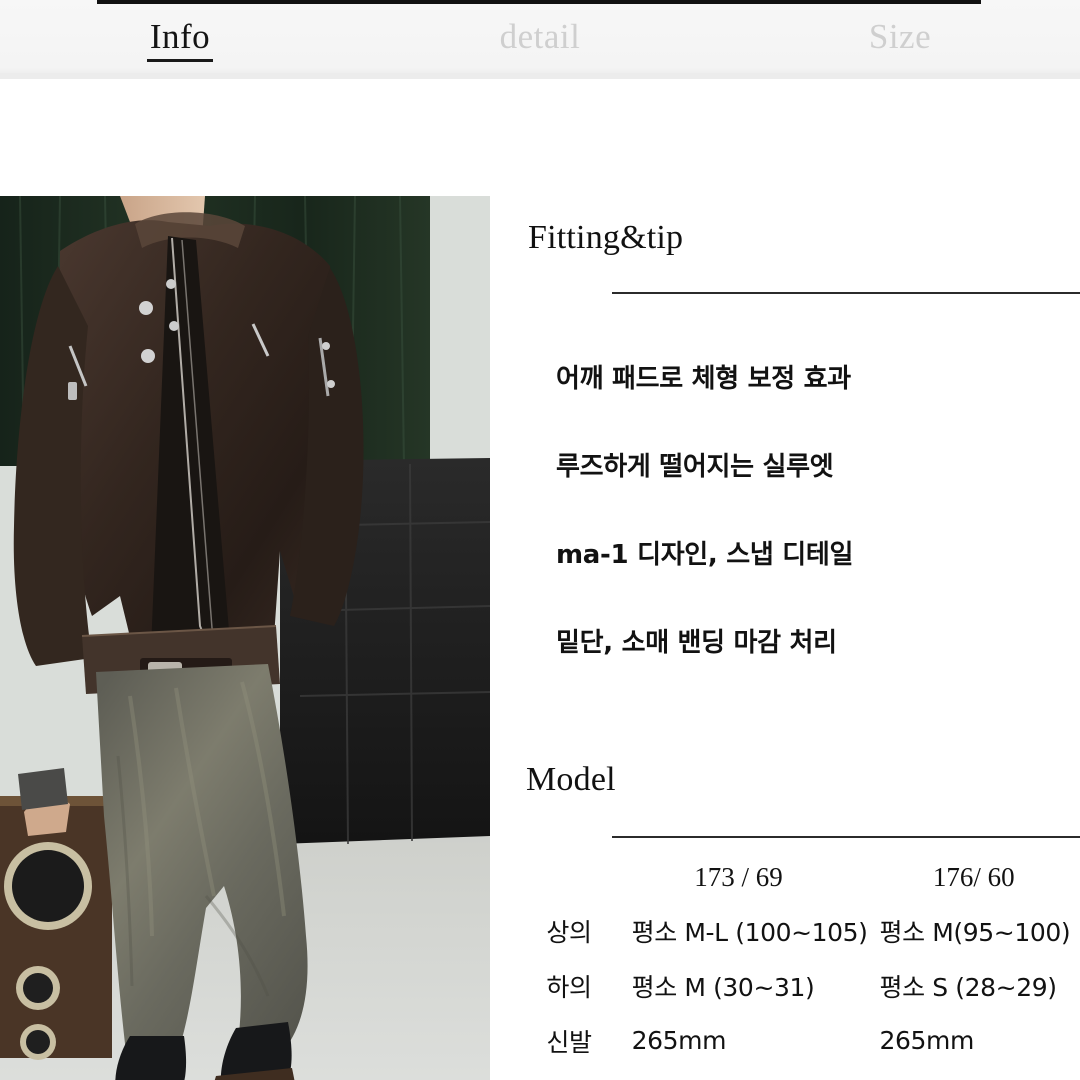 The image size is (1080, 1080). I want to click on model-row-label: 상의, so click(569, 932).